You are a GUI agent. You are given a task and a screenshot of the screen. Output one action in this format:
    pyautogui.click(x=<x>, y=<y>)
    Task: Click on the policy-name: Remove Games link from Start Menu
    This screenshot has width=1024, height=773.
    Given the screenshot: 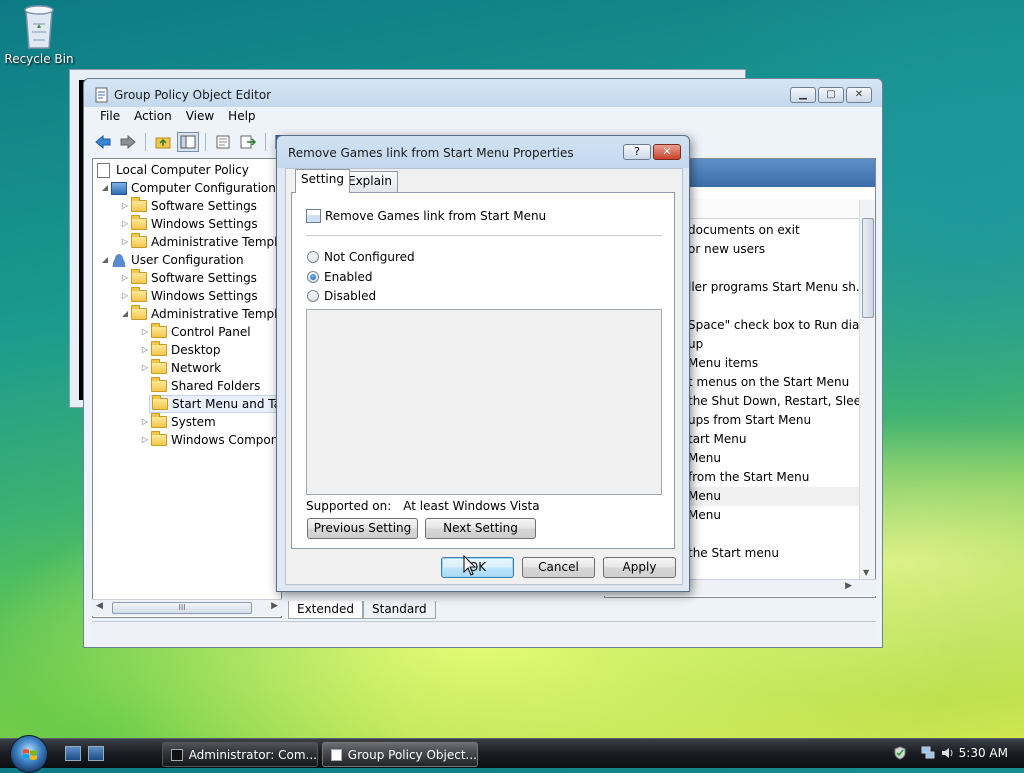 What is the action you would take?
    pyautogui.click(x=436, y=216)
    